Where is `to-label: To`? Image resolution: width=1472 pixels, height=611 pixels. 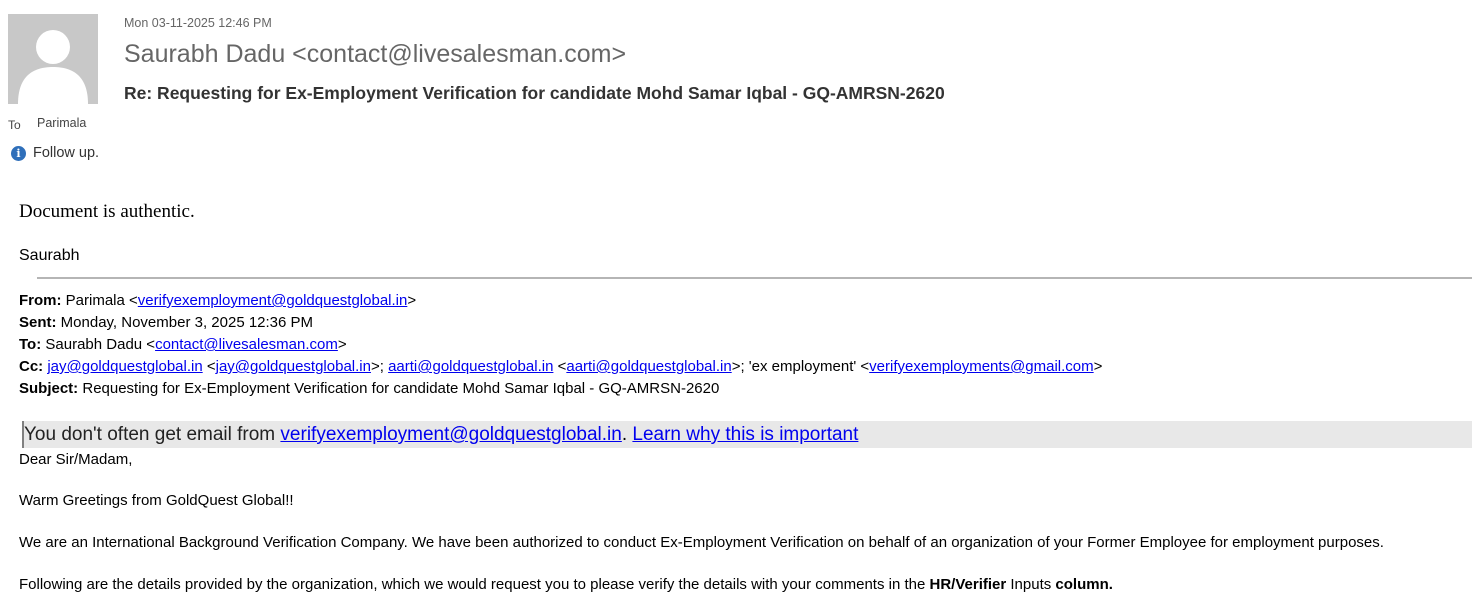 to-label: To is located at coordinates (14, 125).